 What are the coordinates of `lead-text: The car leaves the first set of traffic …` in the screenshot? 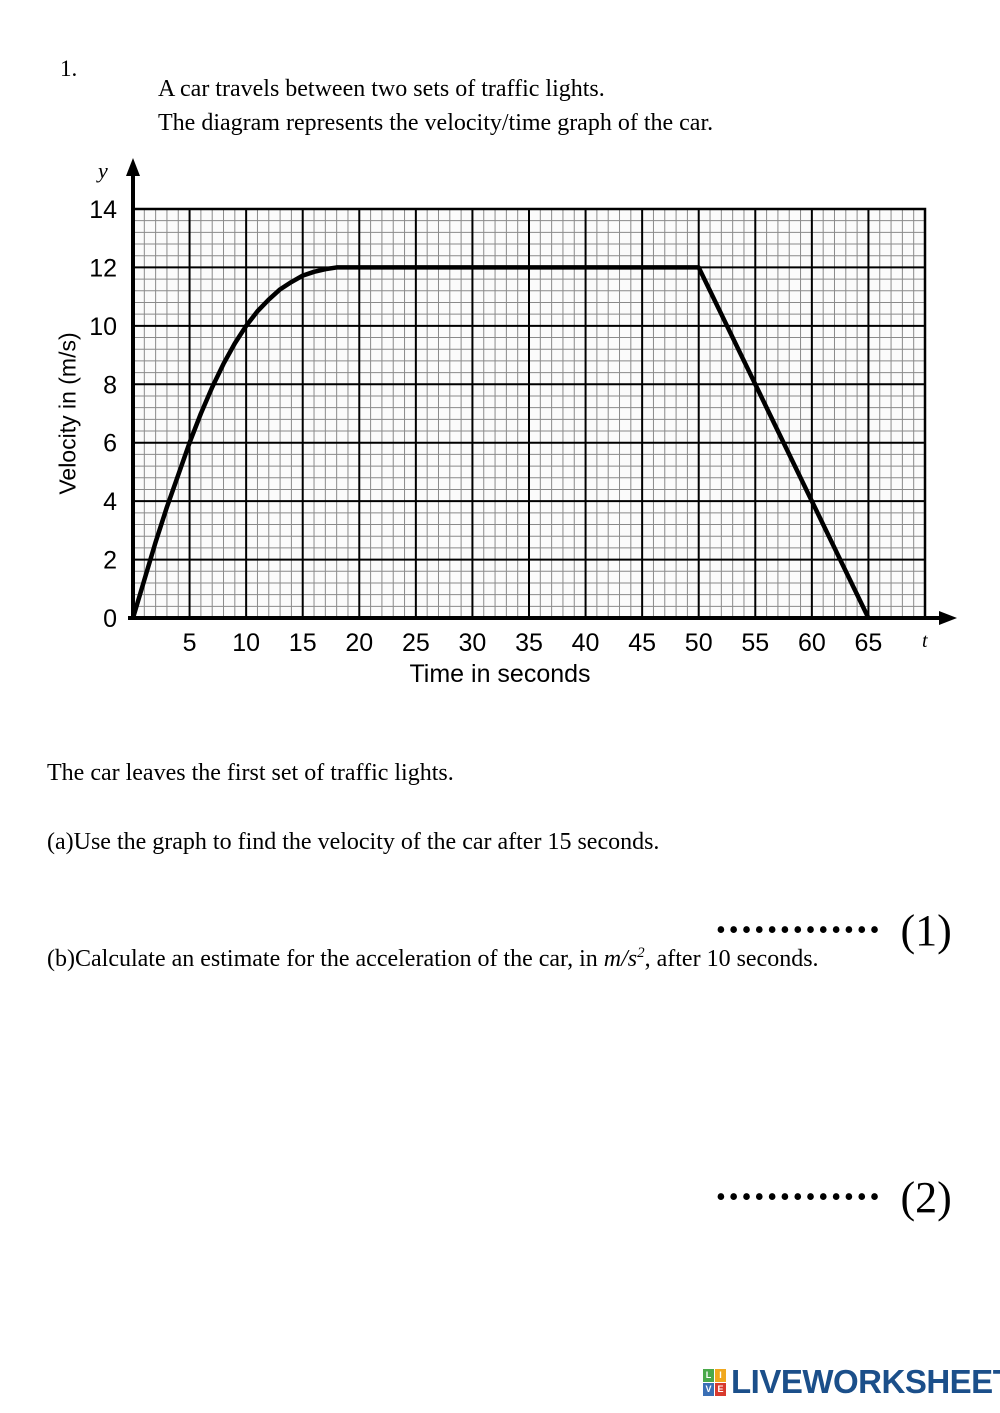 It's located at (250, 773).